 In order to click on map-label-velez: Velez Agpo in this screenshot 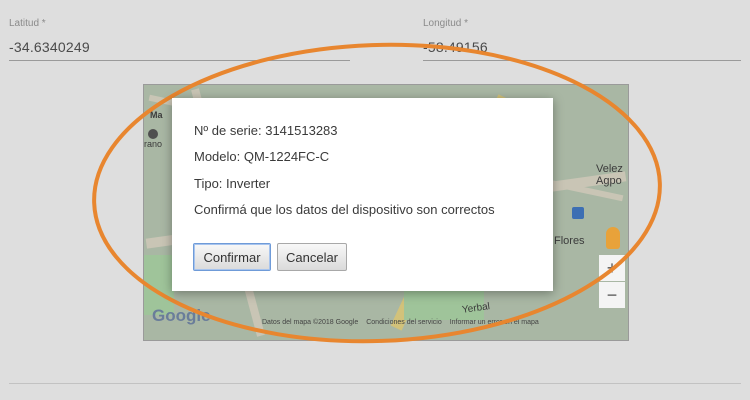, I will do `click(609, 175)`.